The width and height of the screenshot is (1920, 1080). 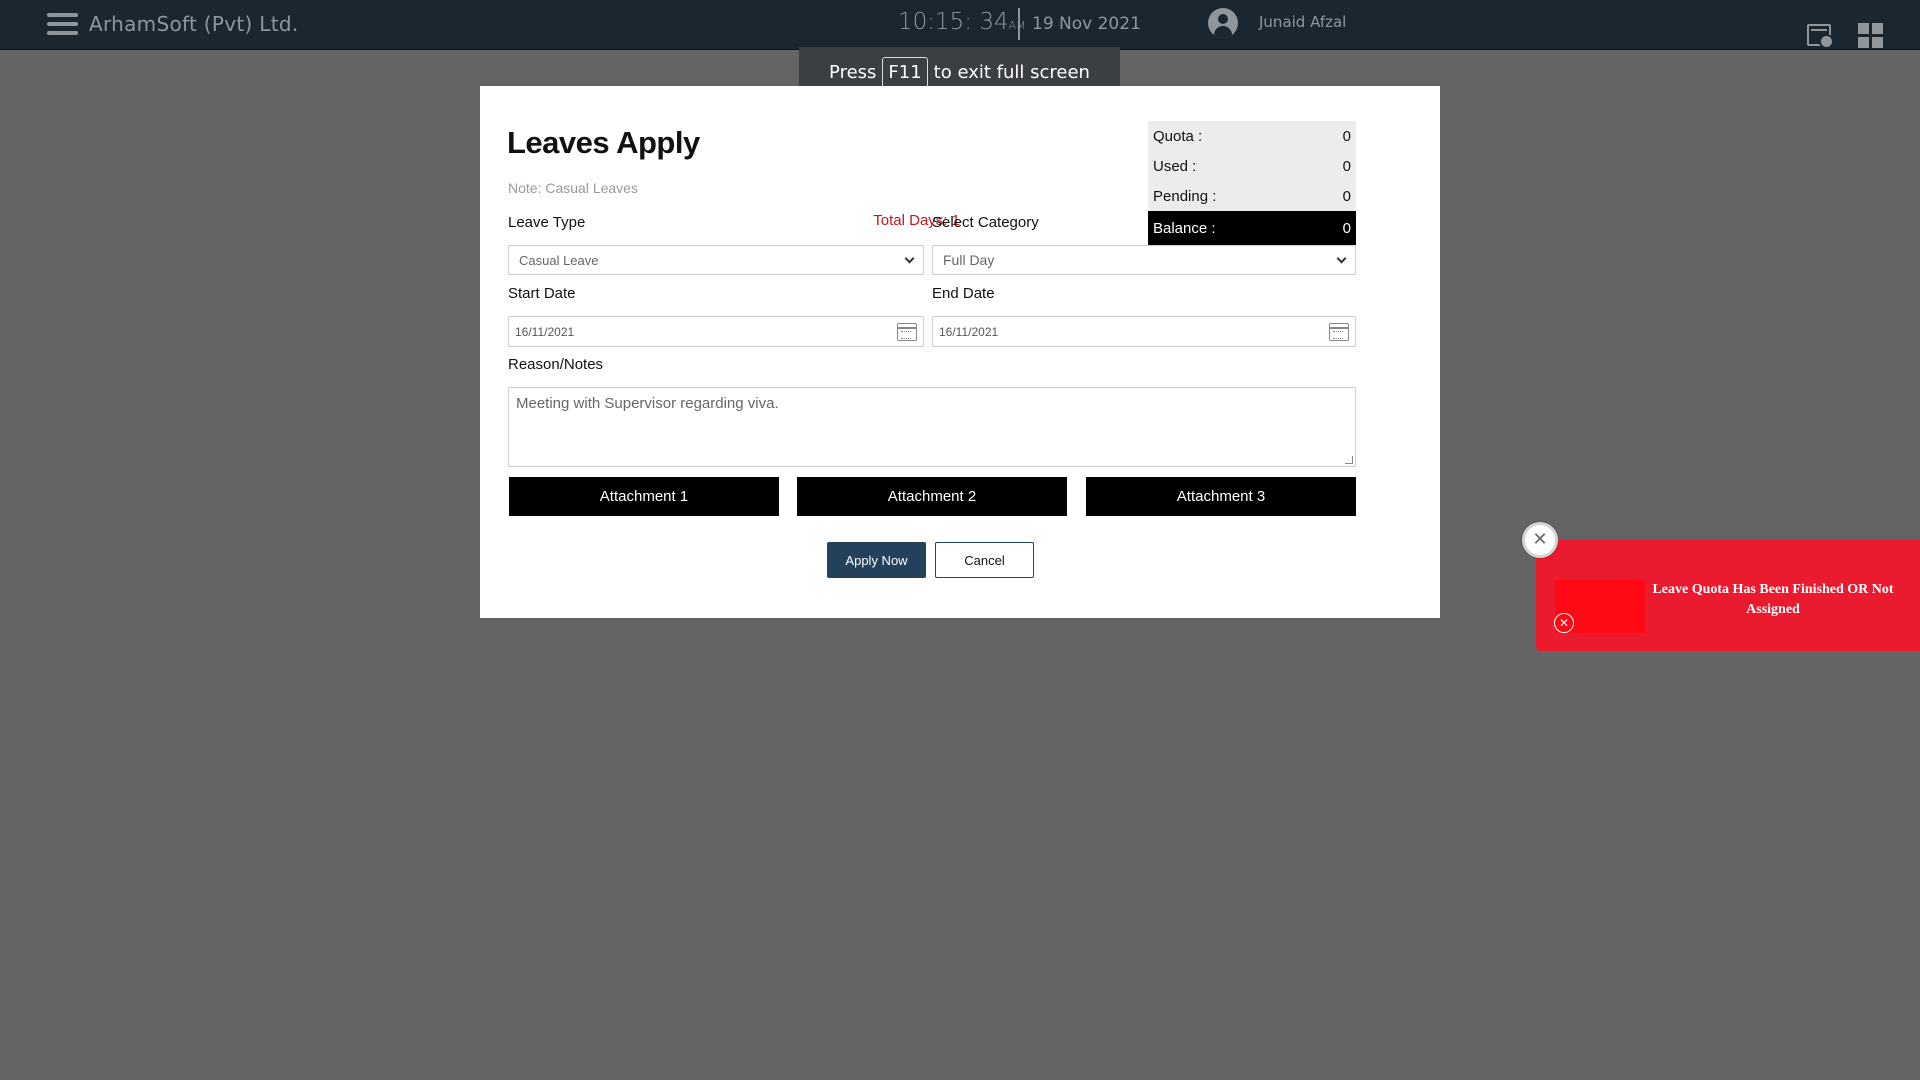 I want to click on toast-close-button: ✕, so click(x=1540, y=540).